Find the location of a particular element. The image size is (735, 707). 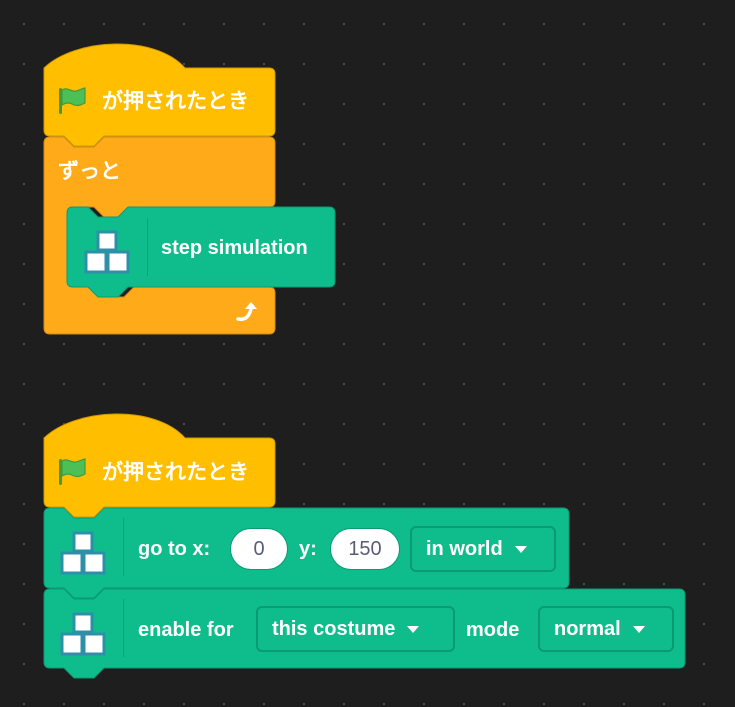

space-dropdown-value: in world is located at coordinates (464, 548).